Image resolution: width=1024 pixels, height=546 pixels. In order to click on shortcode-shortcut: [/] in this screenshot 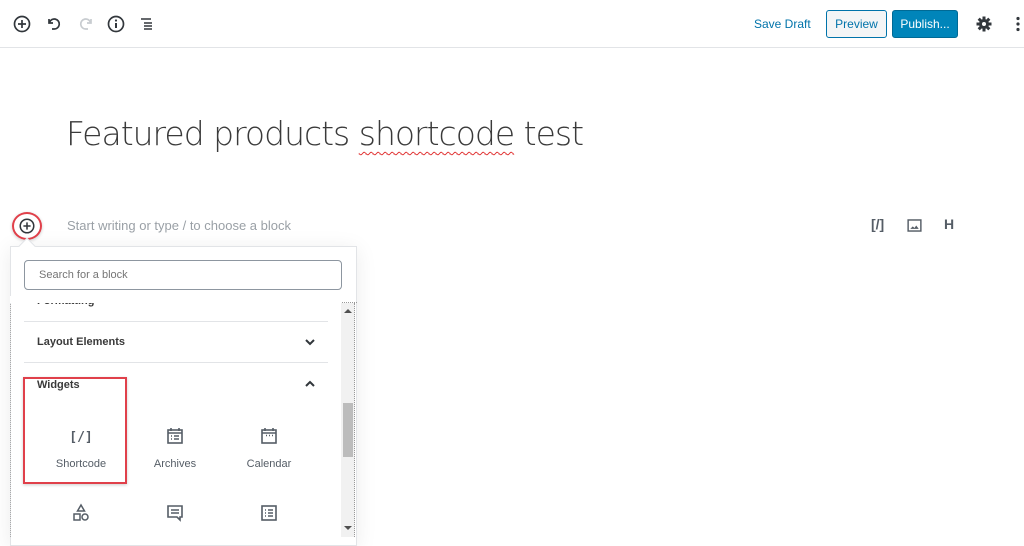, I will do `click(877, 224)`.